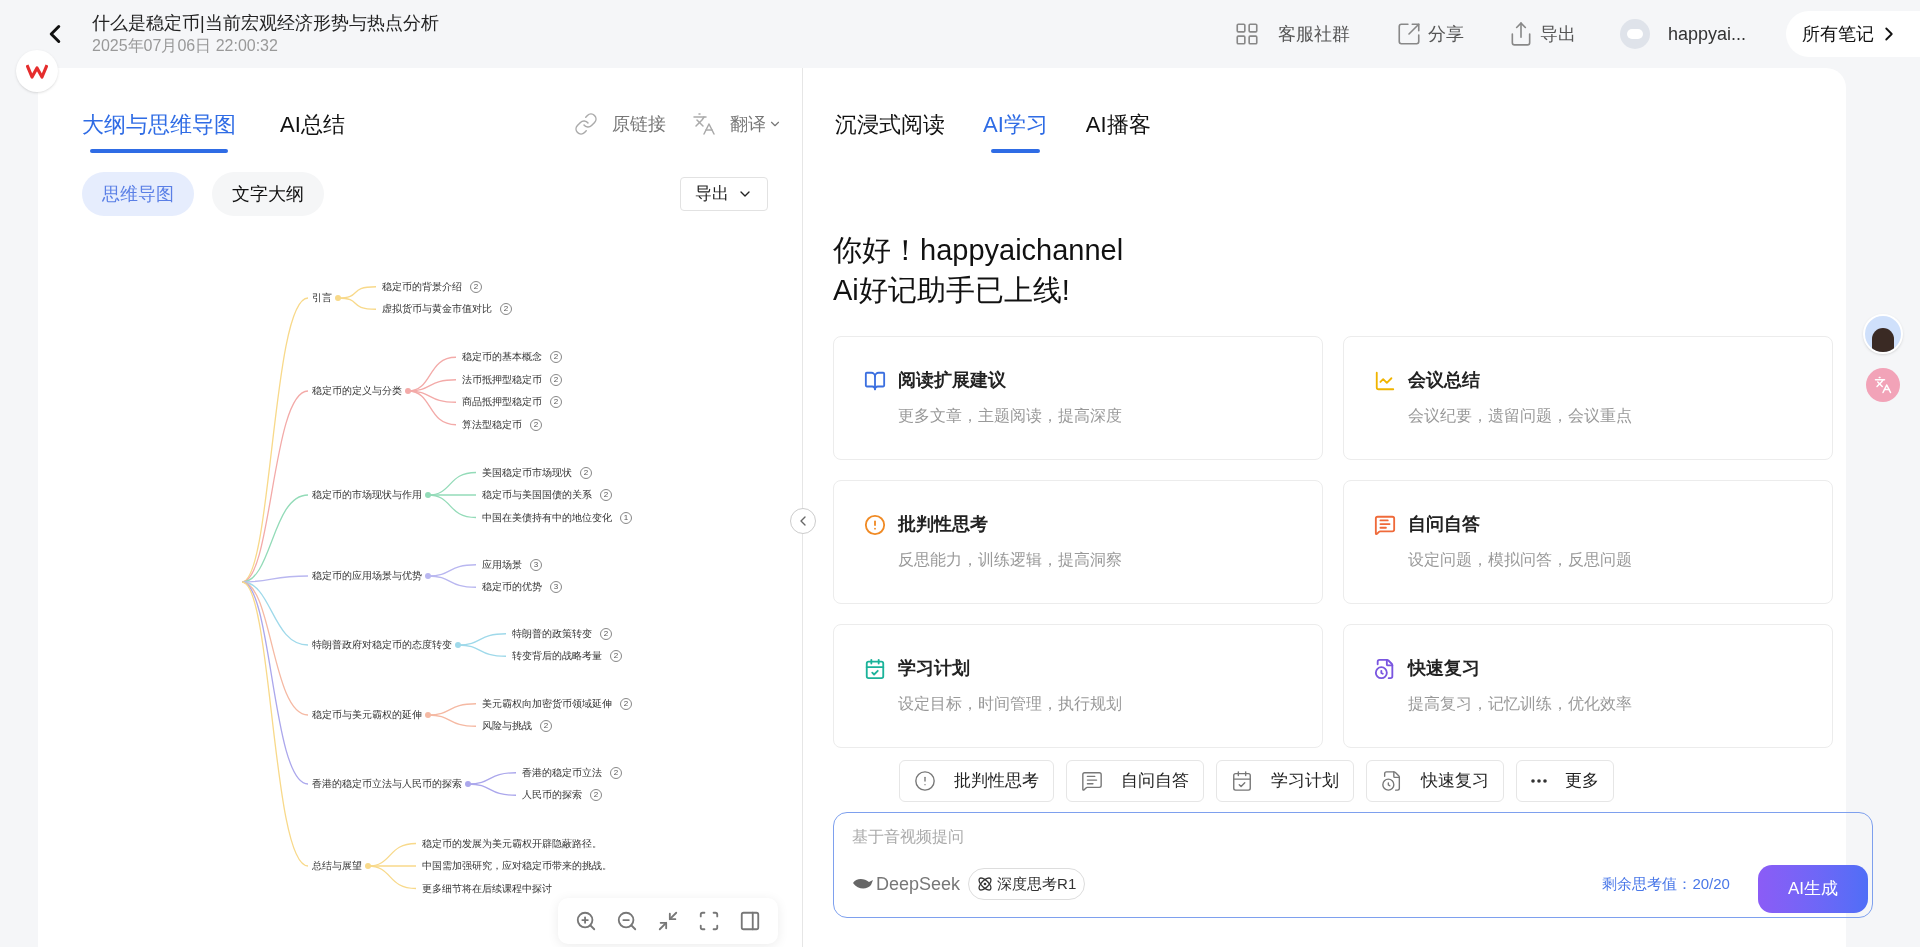 The image size is (1920, 947). I want to click on question-input: 基于音视频提问, so click(1353, 837).